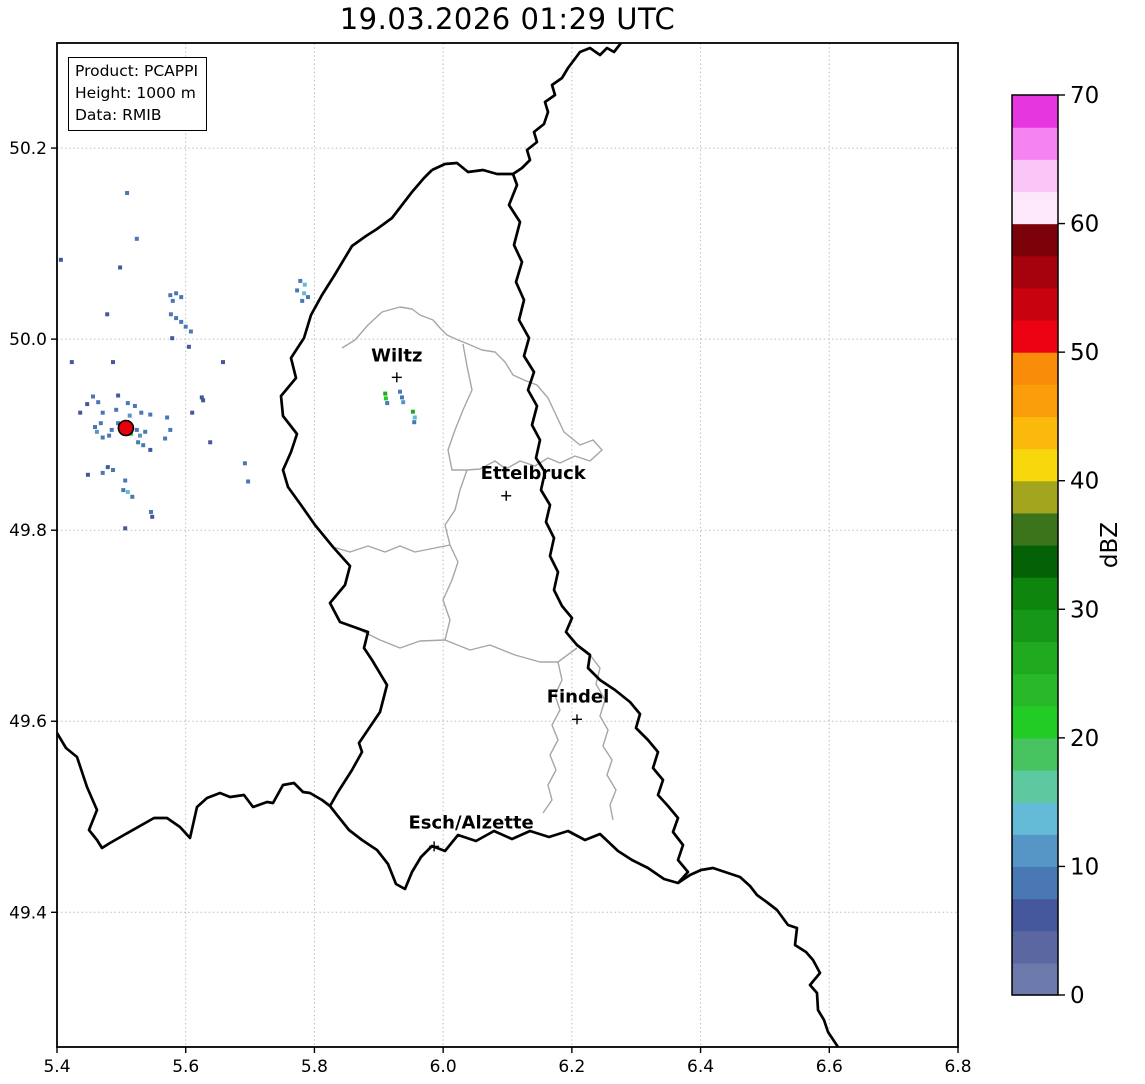  What do you see at coordinates (829, 1067) in the screenshot?
I see `x-tick-label: 6.6` at bounding box center [829, 1067].